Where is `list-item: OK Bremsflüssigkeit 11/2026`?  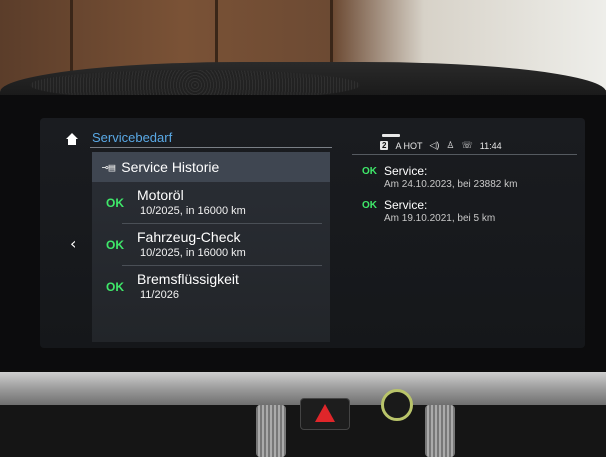
list-item: OK Bremsflüssigkeit 11/2026 is located at coordinates (211, 288).